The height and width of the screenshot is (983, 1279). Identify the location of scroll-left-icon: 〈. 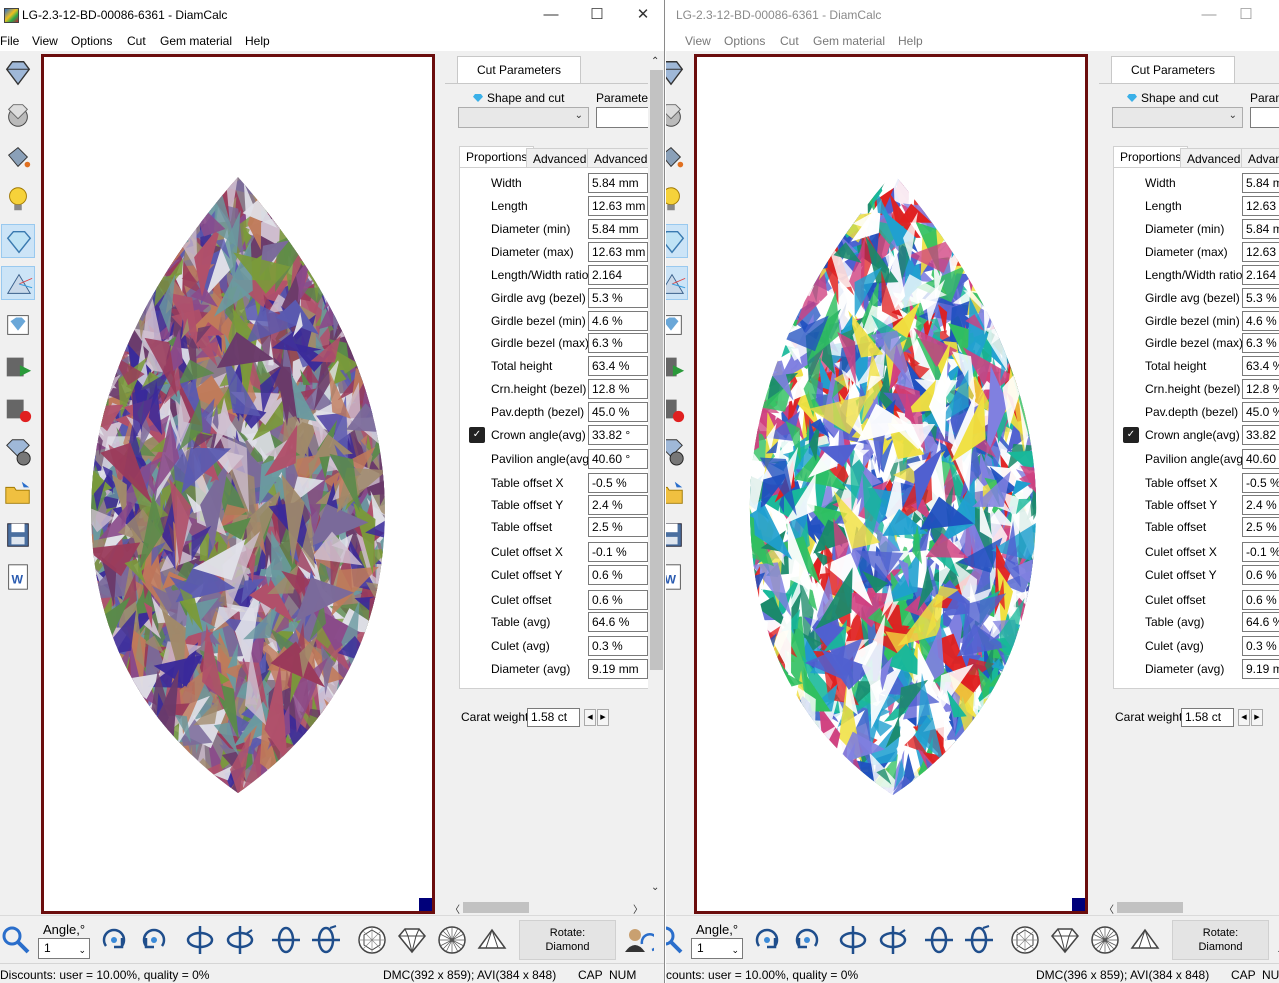
(455, 908).